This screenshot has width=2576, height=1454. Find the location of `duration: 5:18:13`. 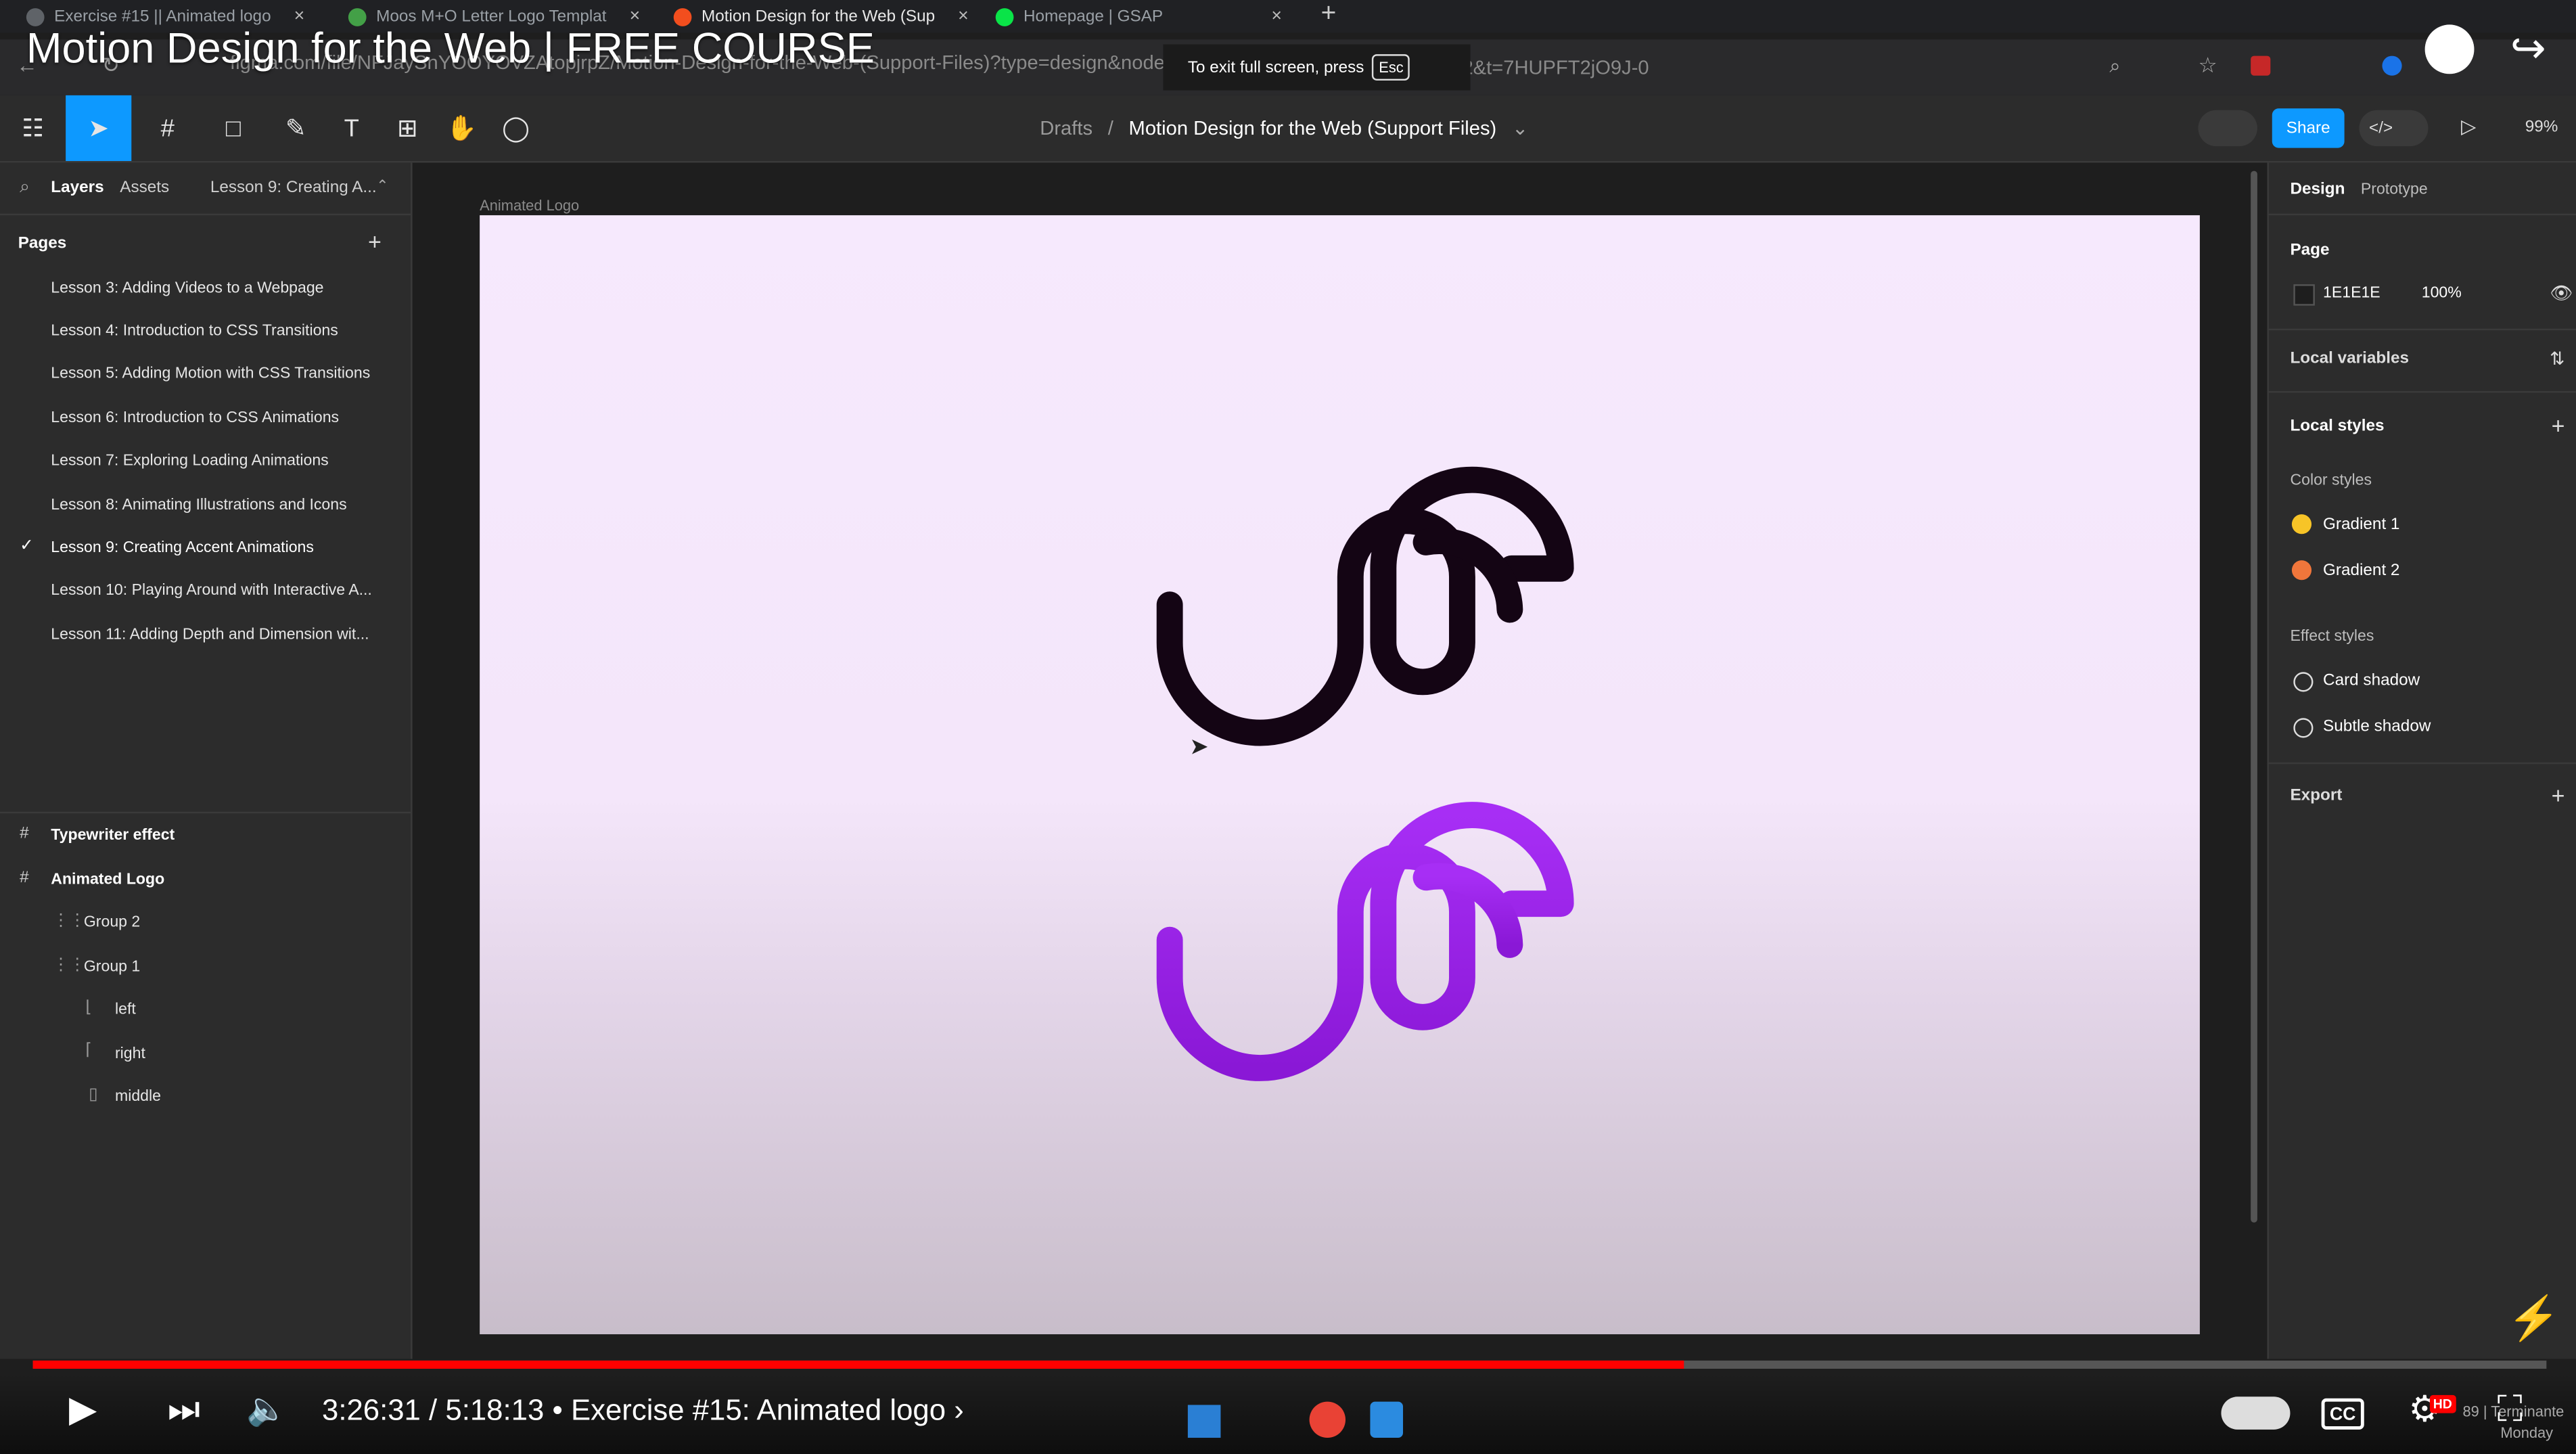

duration: 5:18:13 is located at coordinates (495, 1410).